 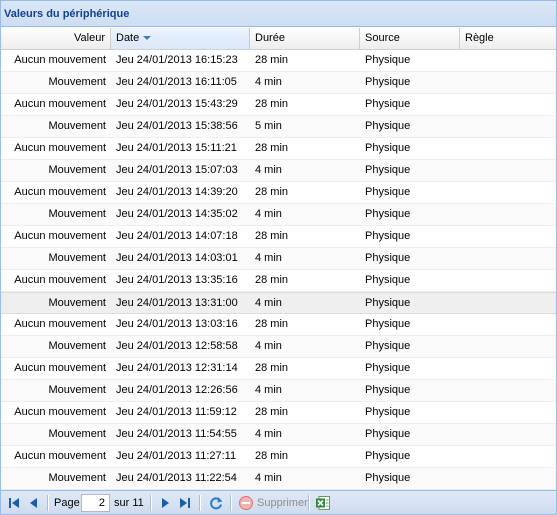 What do you see at coordinates (305, 38) in the screenshot?
I see `column-header-duree: Durée` at bounding box center [305, 38].